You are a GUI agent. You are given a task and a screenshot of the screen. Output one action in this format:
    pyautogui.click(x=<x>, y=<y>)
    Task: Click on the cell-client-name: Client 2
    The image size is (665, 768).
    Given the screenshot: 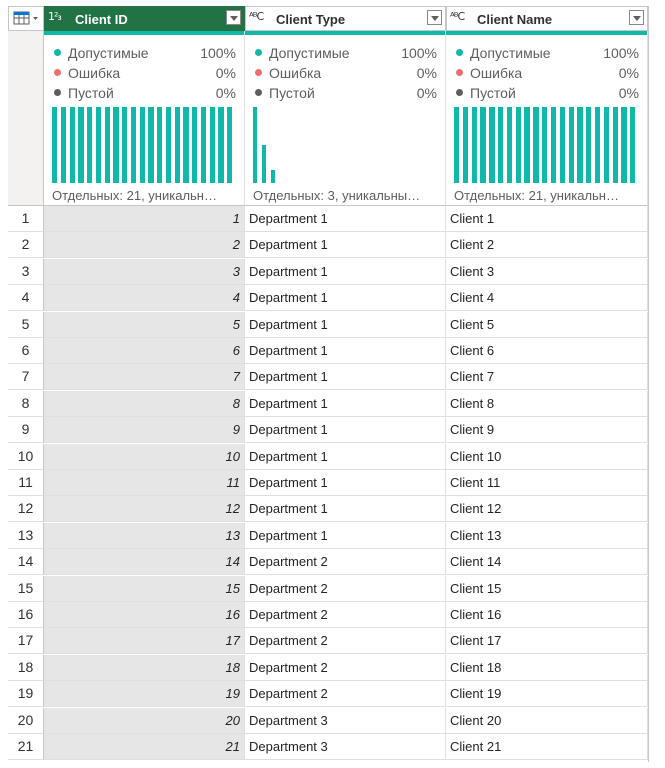 What is the action you would take?
    pyautogui.click(x=547, y=245)
    